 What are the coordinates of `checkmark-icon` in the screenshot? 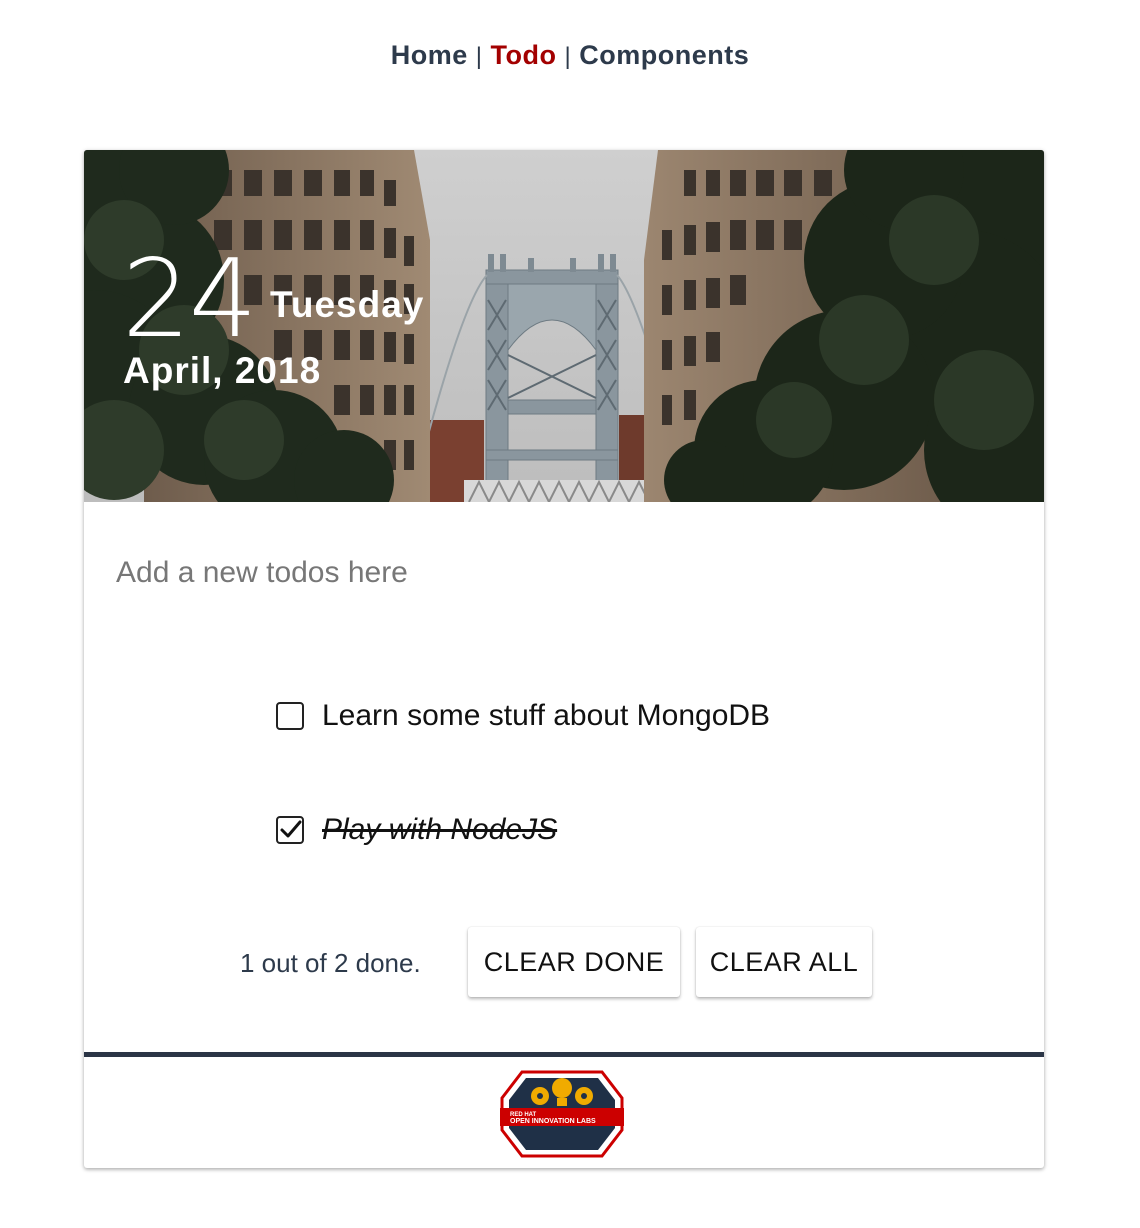 It's located at (291, 829).